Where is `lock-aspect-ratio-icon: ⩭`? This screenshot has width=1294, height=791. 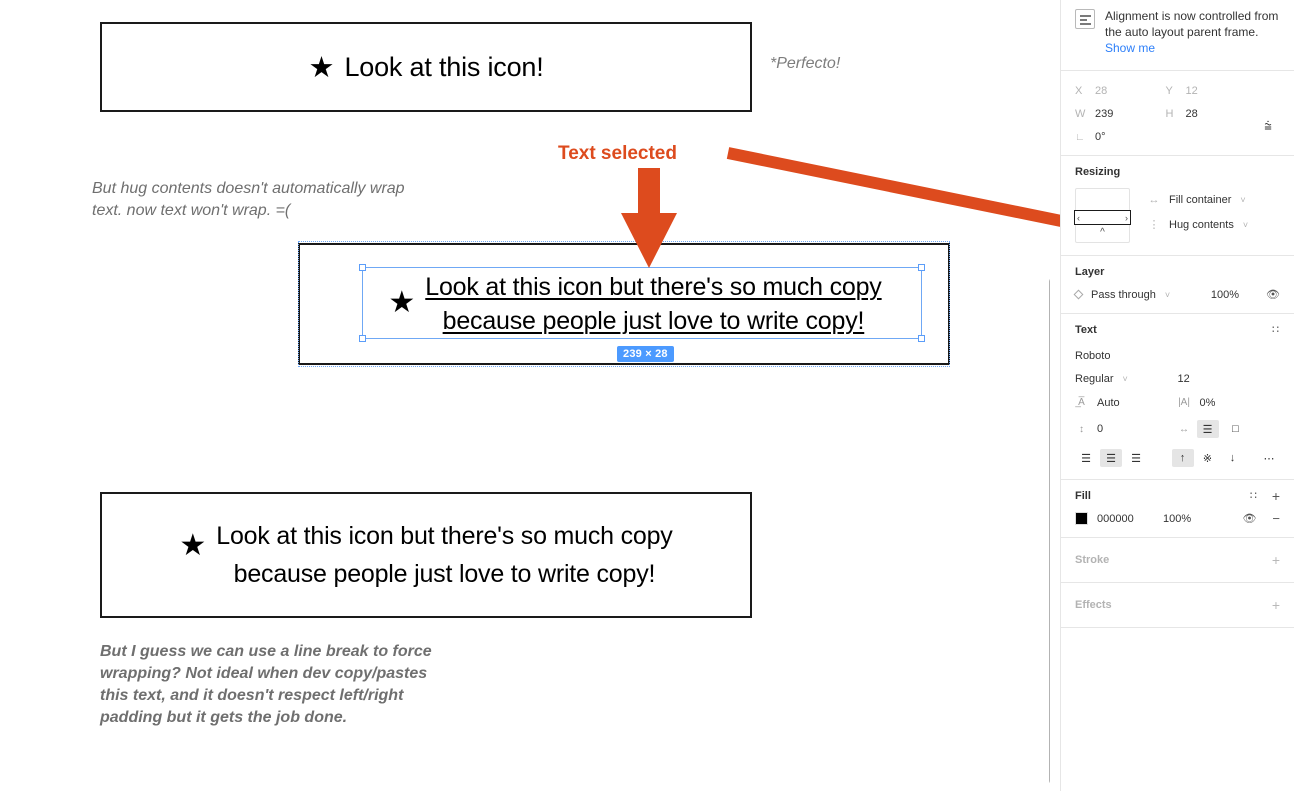 lock-aspect-ratio-icon: ⩭ is located at coordinates (1268, 126).